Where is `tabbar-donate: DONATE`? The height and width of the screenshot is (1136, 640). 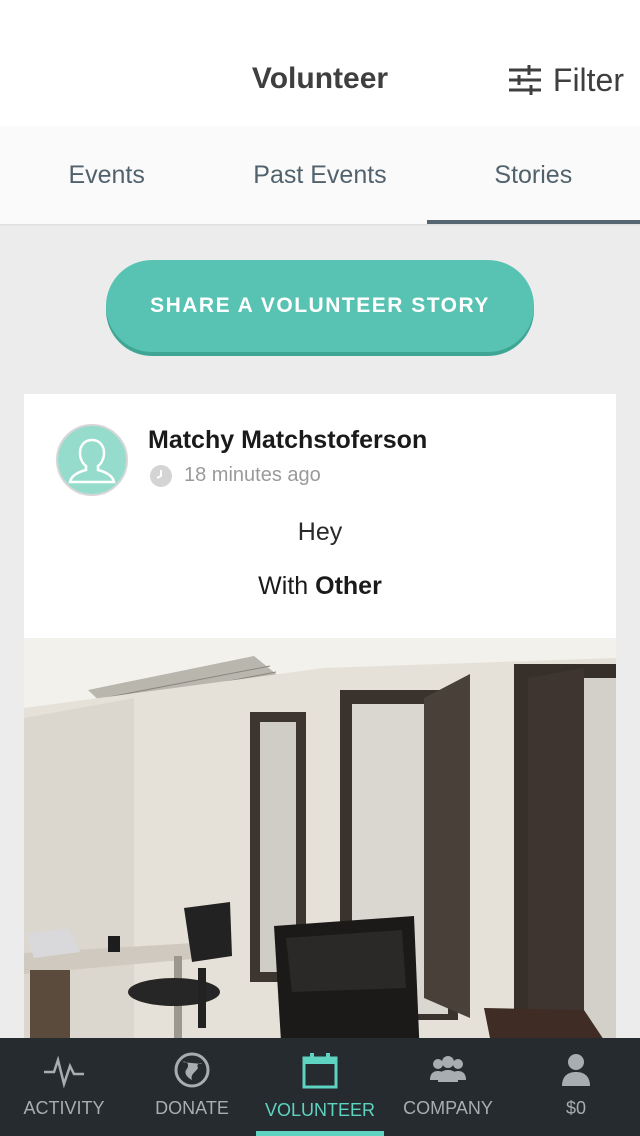 tabbar-donate: DONATE is located at coordinates (192, 1087).